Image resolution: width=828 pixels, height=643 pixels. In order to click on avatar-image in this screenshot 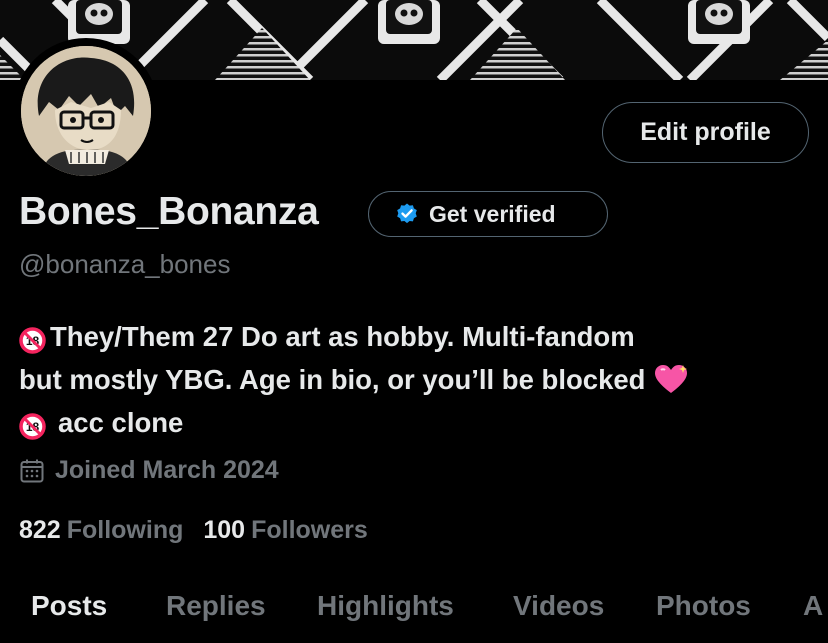, I will do `click(86, 111)`.